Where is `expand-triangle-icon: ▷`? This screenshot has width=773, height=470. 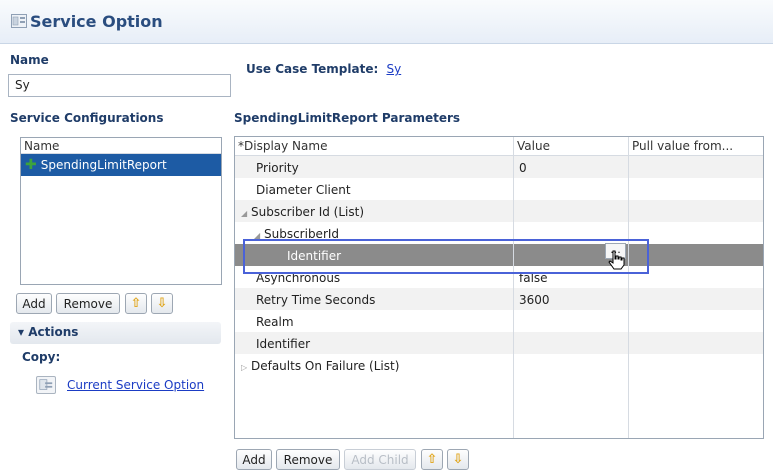
expand-triangle-icon: ▷ is located at coordinates (244, 367).